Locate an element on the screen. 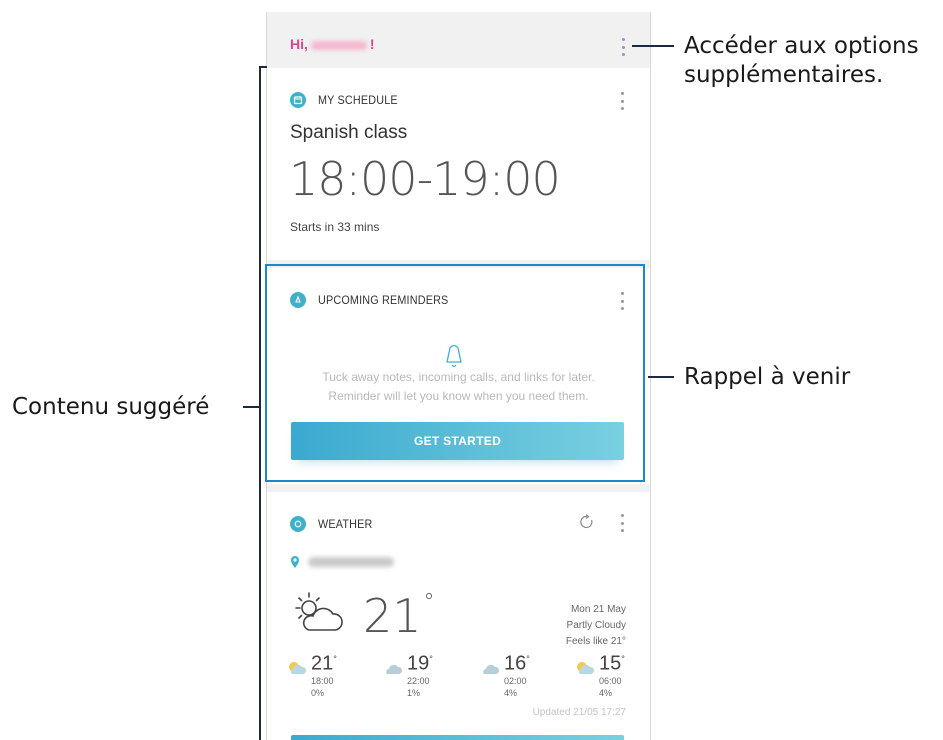  forecast-temp: 16° is located at coordinates (517, 661).